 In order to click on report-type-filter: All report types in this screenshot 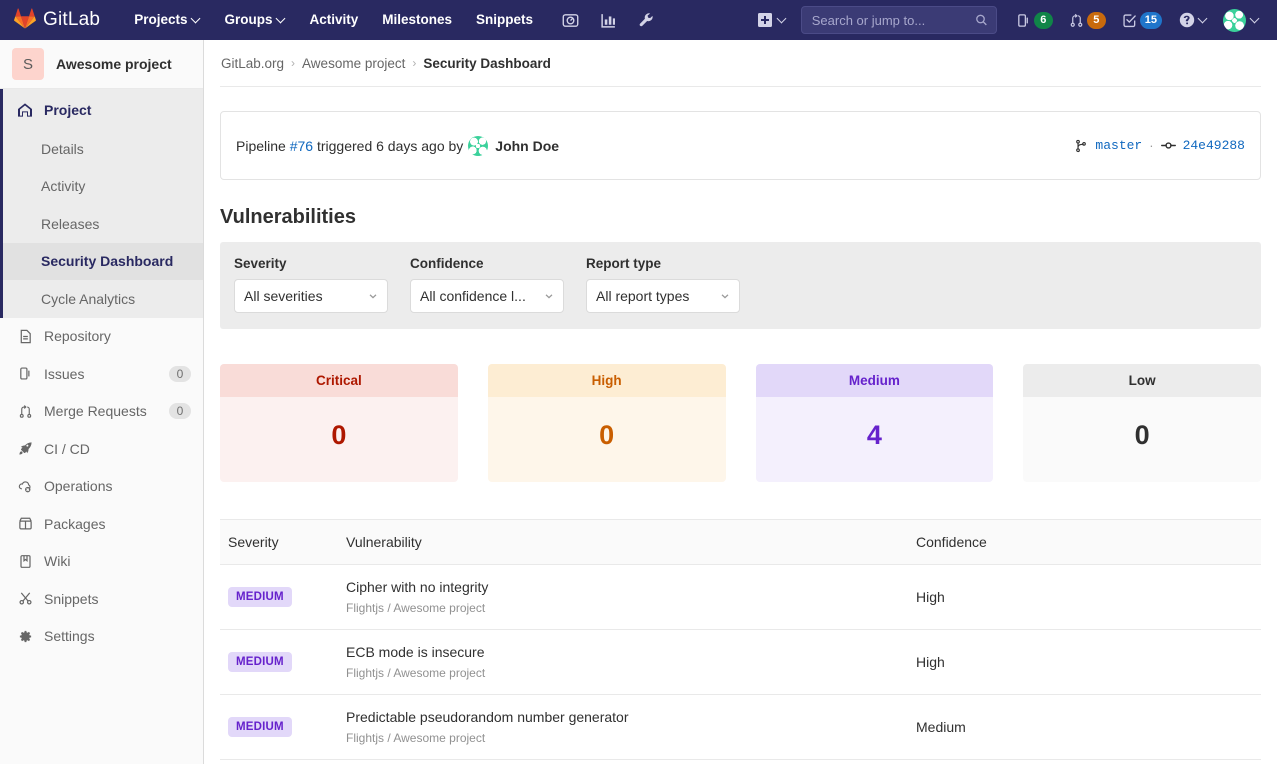, I will do `click(663, 296)`.